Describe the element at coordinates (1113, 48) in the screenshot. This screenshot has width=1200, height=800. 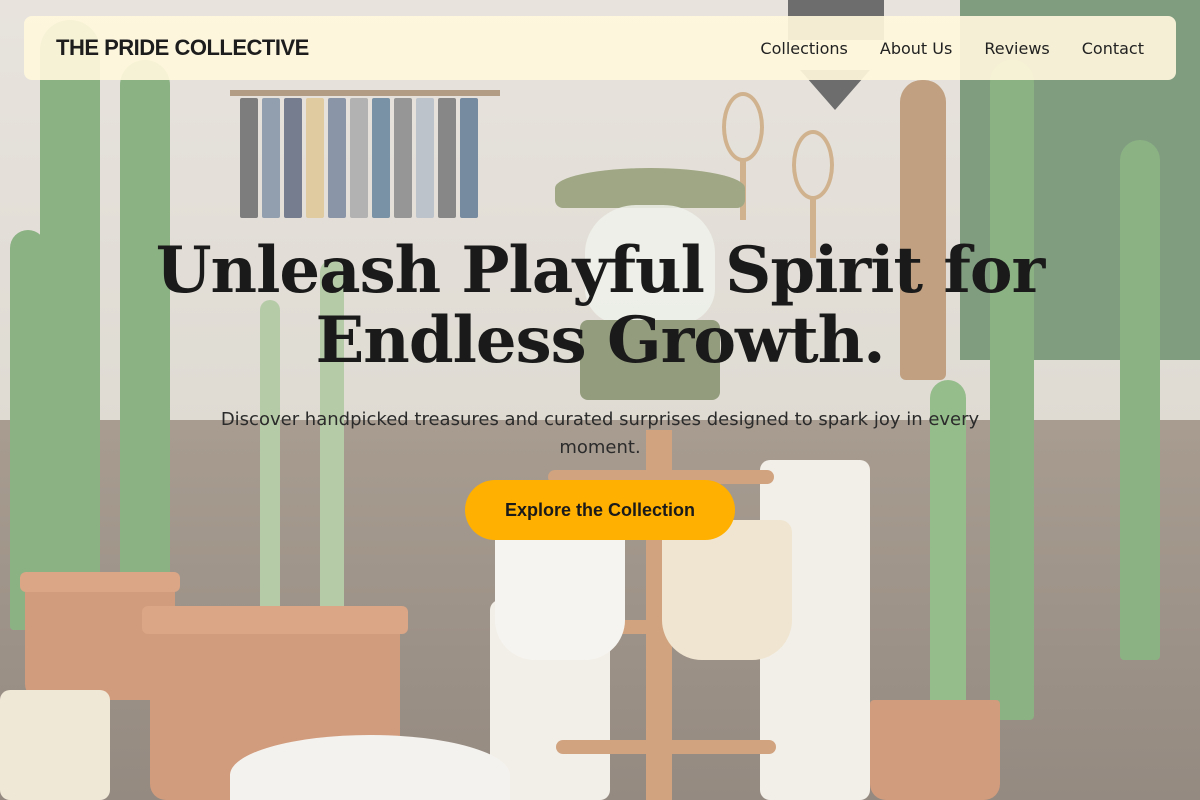
I see `nav-link-contact: Contact` at that location.